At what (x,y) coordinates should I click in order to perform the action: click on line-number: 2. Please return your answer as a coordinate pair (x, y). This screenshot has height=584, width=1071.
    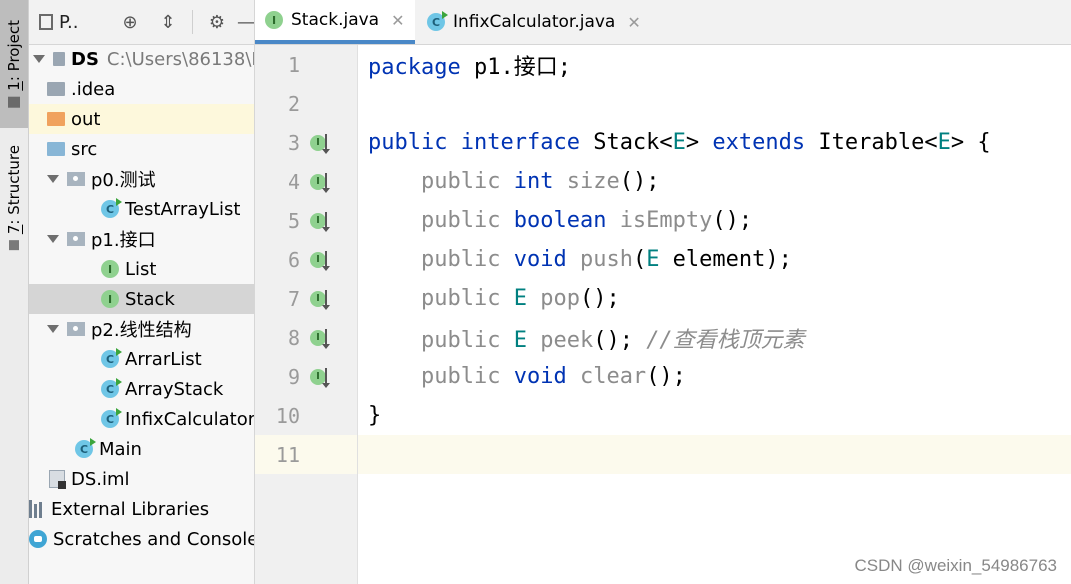
    Looking at the image, I should click on (293, 103).